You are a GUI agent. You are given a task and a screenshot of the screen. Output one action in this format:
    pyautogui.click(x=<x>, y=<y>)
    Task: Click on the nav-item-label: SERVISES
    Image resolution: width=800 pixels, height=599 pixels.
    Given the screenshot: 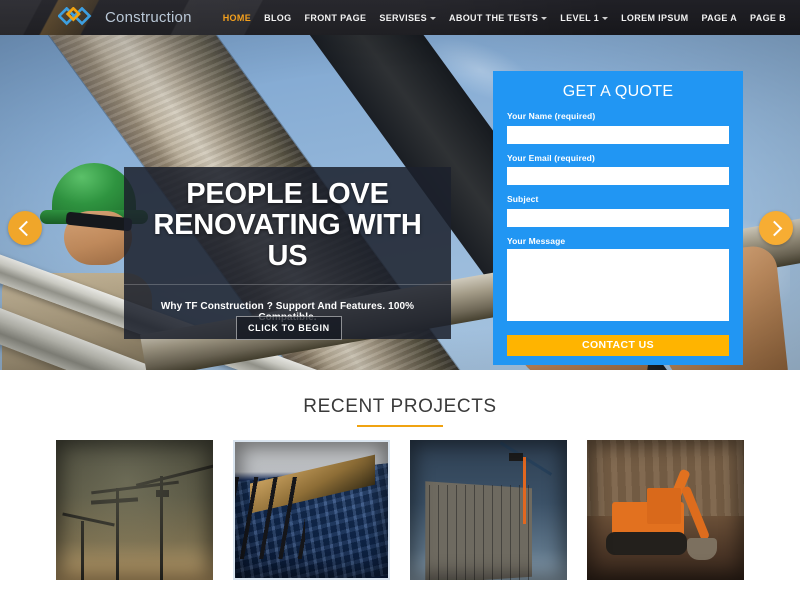 What is the action you would take?
    pyautogui.click(x=403, y=17)
    